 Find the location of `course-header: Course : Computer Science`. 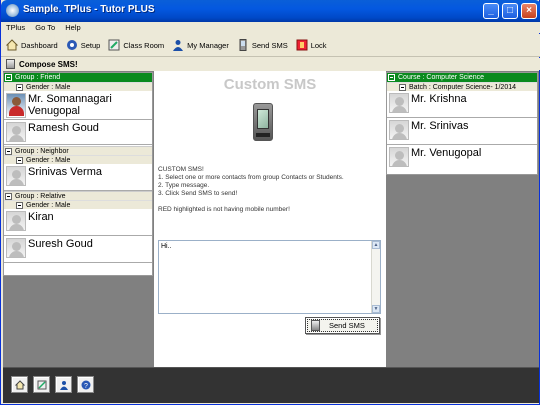

course-header: Course : Computer Science is located at coordinates (462, 77).